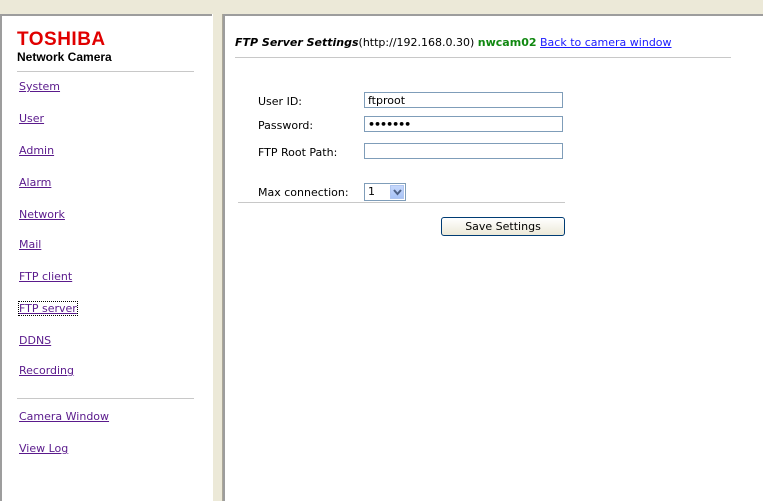 This screenshot has width=763, height=501. What do you see at coordinates (303, 192) in the screenshot?
I see `max-connection-label: Max connection:` at bounding box center [303, 192].